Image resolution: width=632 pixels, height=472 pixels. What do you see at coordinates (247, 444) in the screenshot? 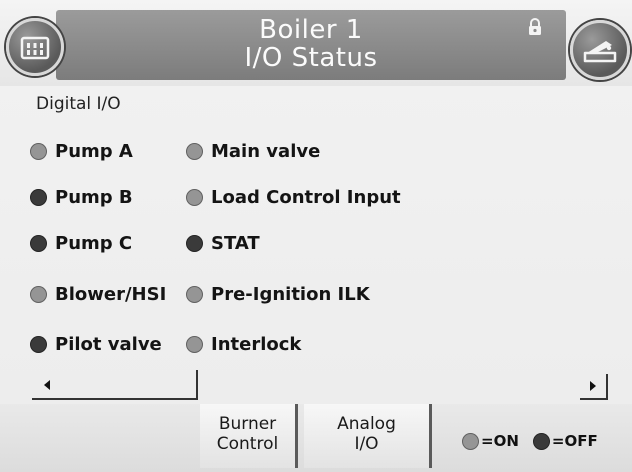
I see `burner-control-label-2: Control` at bounding box center [247, 444].